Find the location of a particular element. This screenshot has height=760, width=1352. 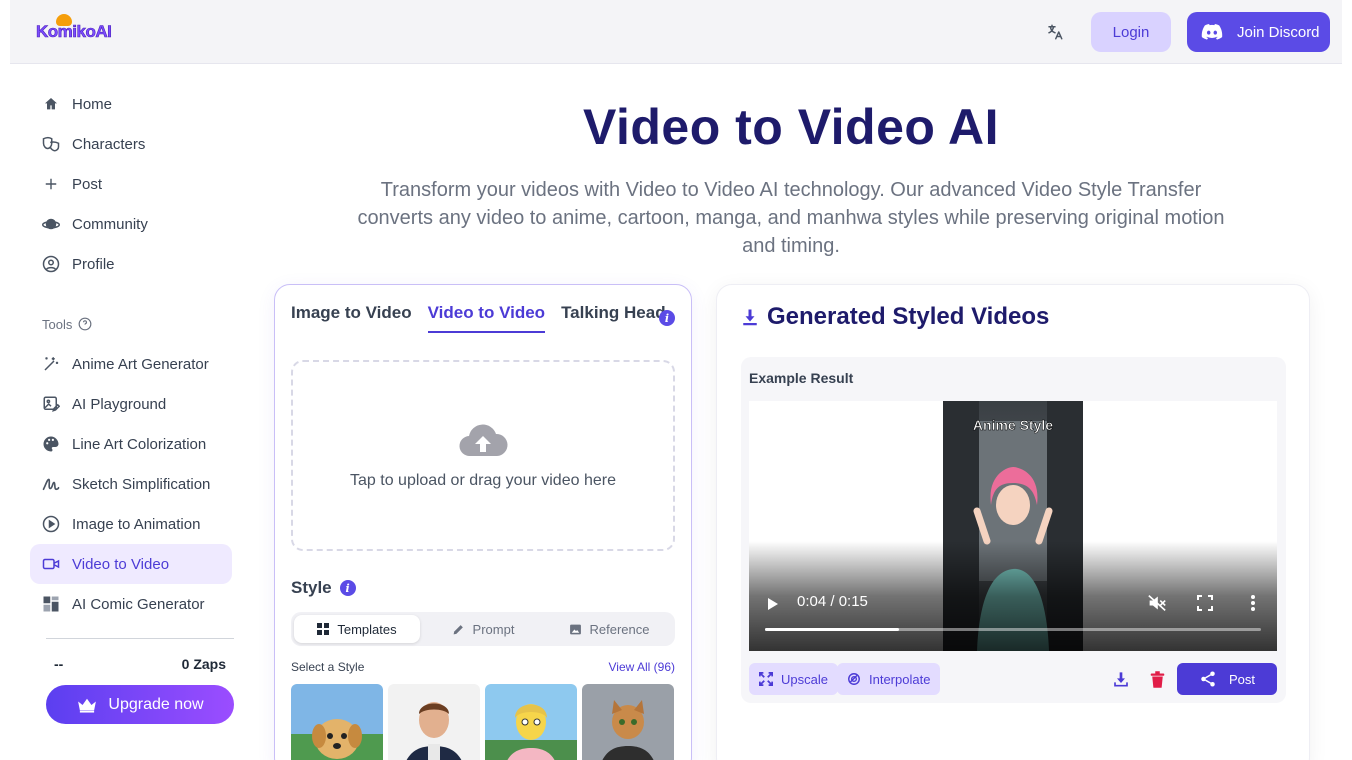

planet-icon is located at coordinates (51, 224).